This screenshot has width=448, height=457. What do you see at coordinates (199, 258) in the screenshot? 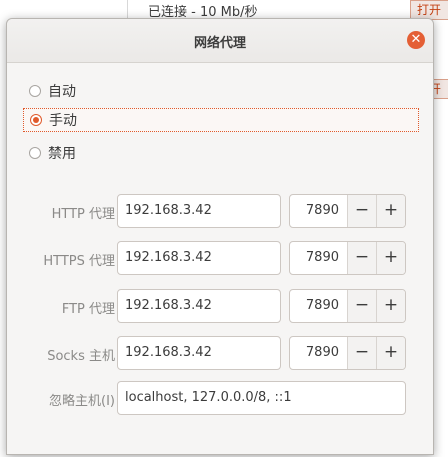
I see `https-proxy-host-input: 192.168.3.42` at bounding box center [199, 258].